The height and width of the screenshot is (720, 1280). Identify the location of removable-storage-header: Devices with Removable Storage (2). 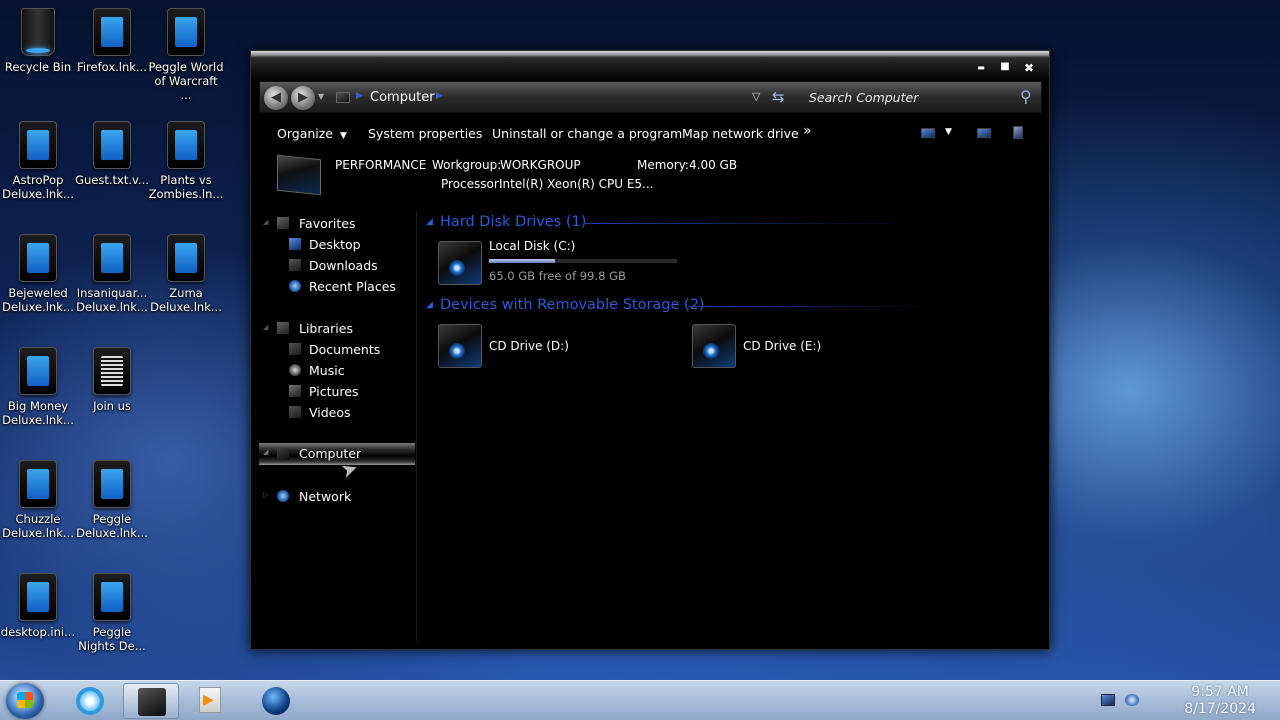
(572, 305).